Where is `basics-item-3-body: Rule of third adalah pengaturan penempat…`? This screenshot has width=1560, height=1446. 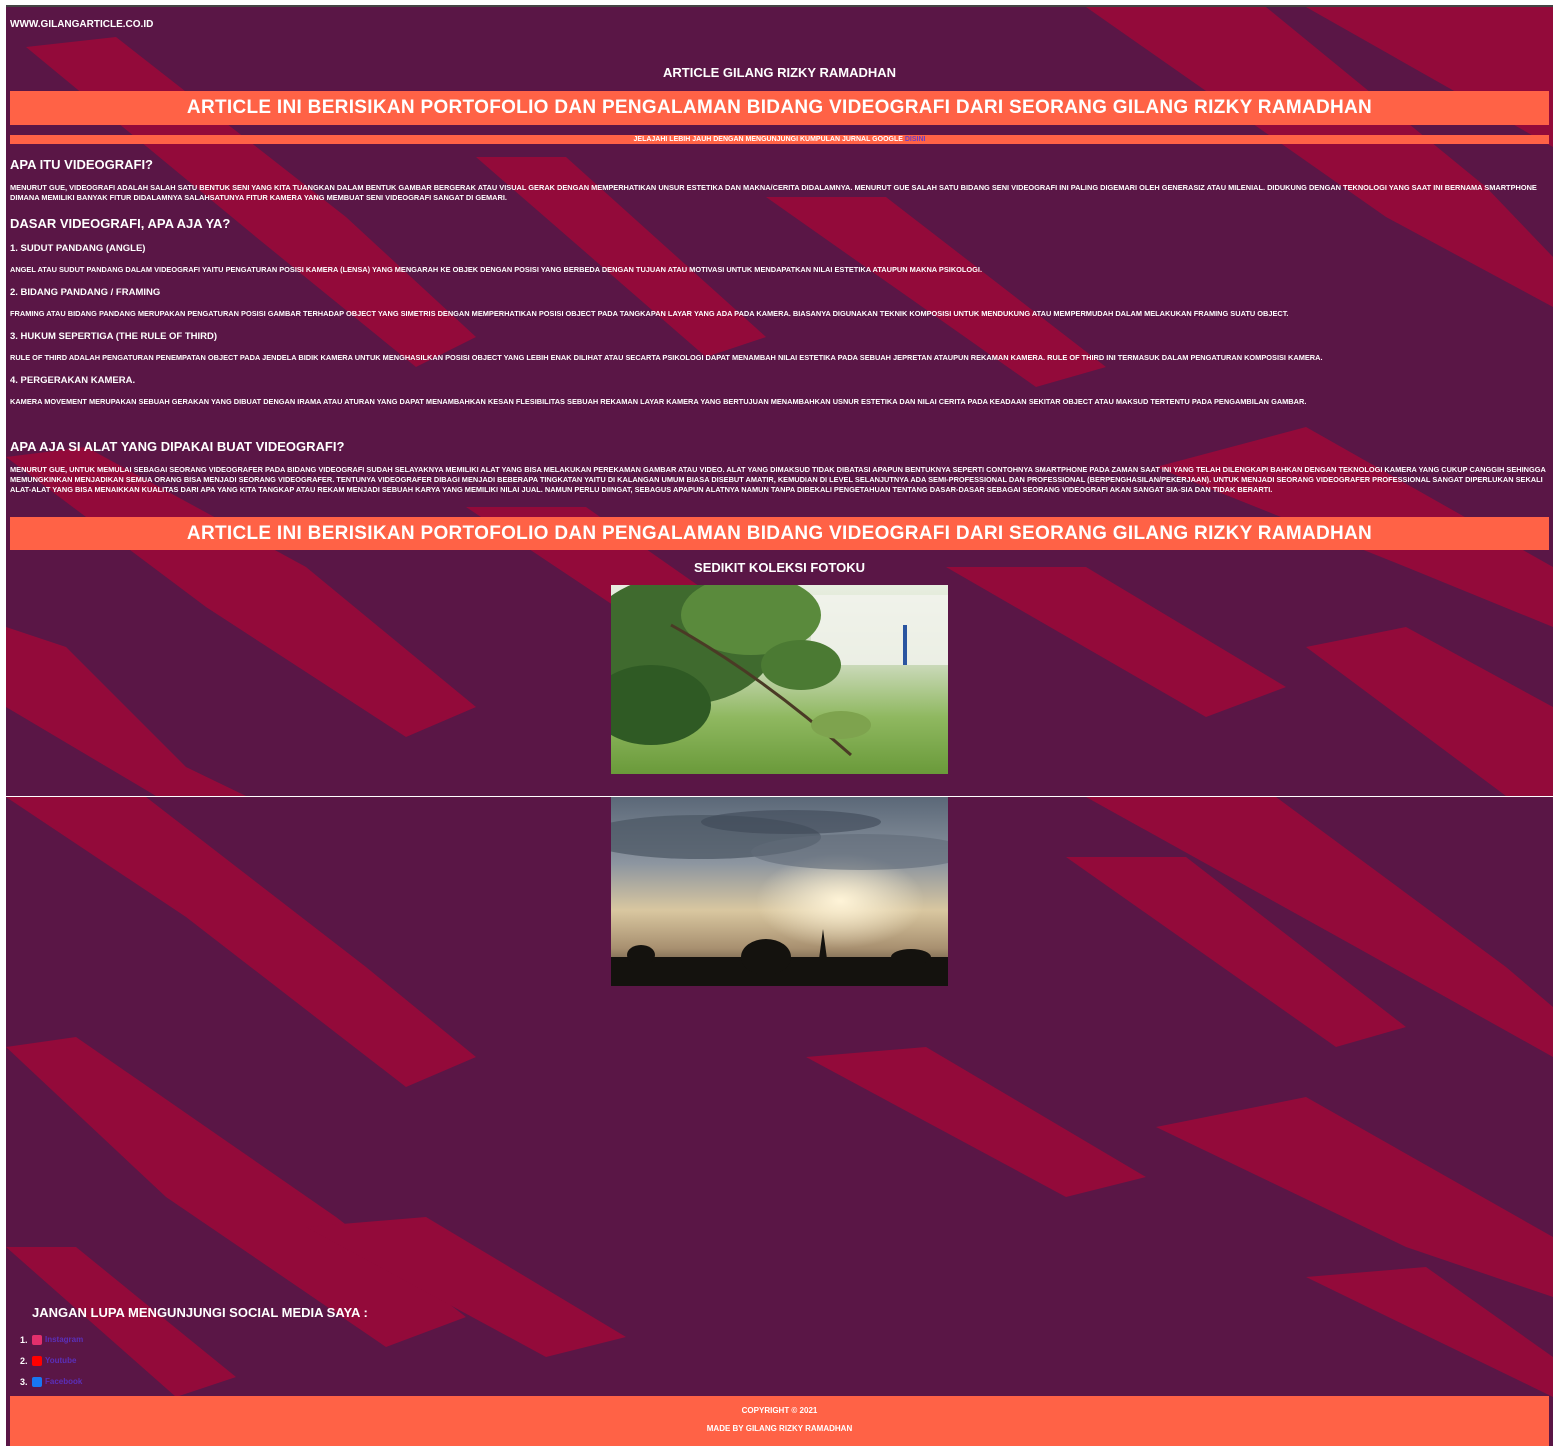
basics-item-3-body: Rule of third adalah pengaturan penempat… is located at coordinates (666, 357).